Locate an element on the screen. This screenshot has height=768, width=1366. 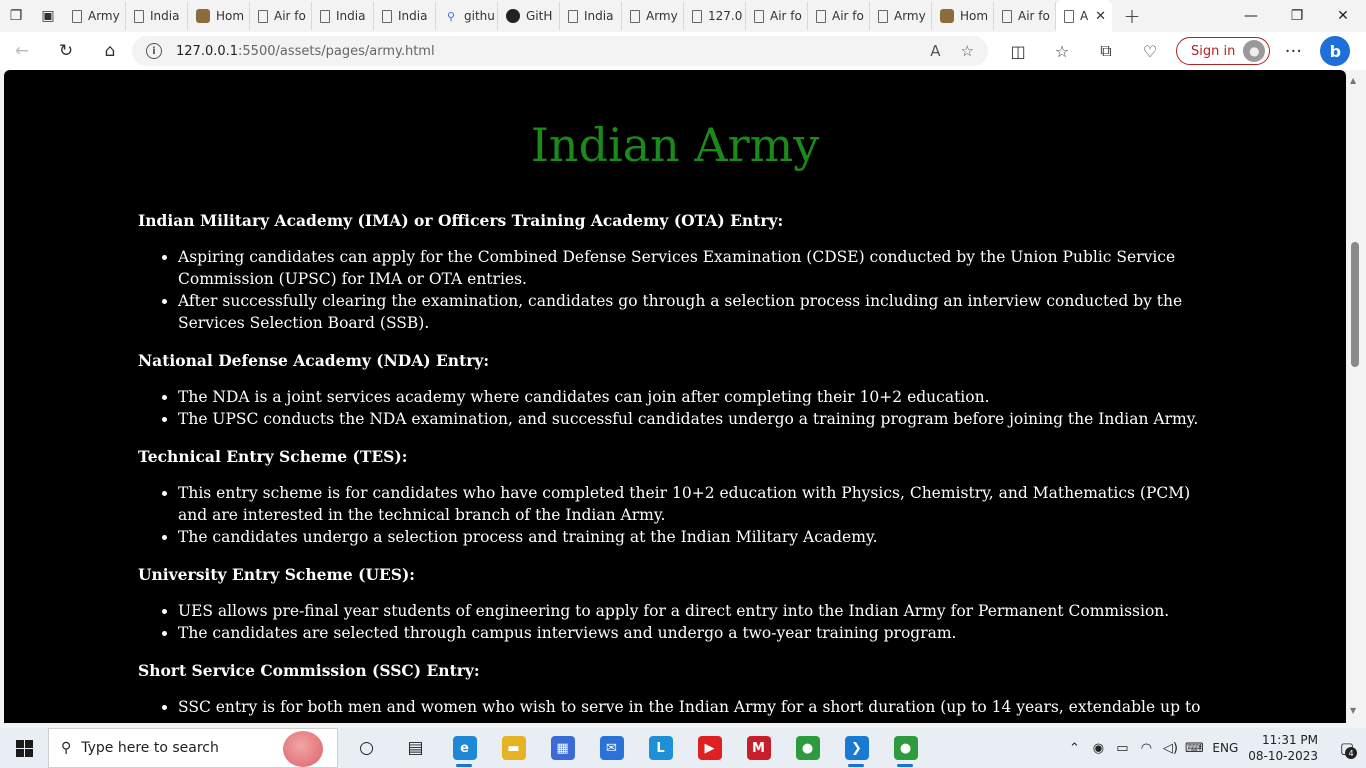
system-tray: ⌃ ◉ ▭ ◠ ◁) ⌨ ENG 11:31 PM 08-10-2023 ▢ 4 is located at coordinates (1214, 748).